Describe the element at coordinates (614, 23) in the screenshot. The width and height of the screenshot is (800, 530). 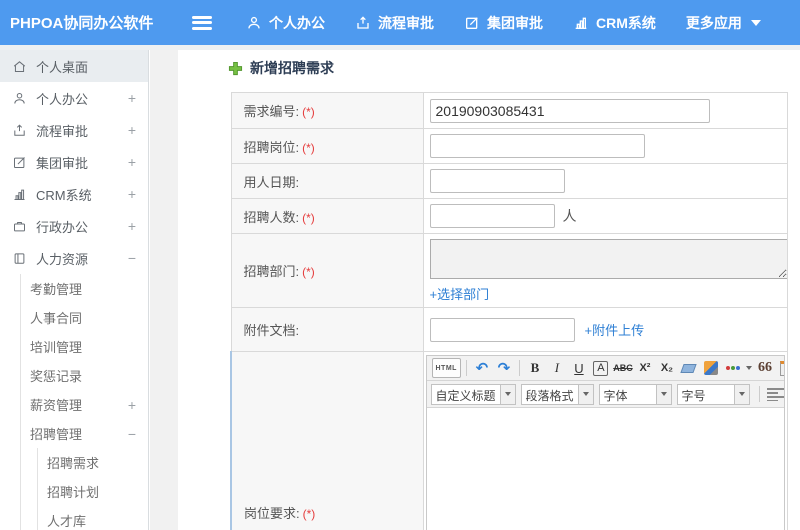
I see `nav-crm-system: CRM系统` at that location.